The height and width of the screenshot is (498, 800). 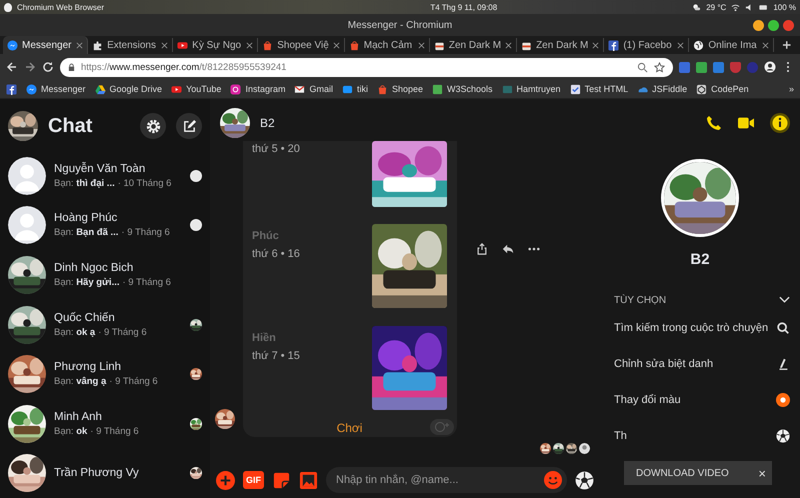 I want to click on triangle-logo-icon, so click(x=100, y=89).